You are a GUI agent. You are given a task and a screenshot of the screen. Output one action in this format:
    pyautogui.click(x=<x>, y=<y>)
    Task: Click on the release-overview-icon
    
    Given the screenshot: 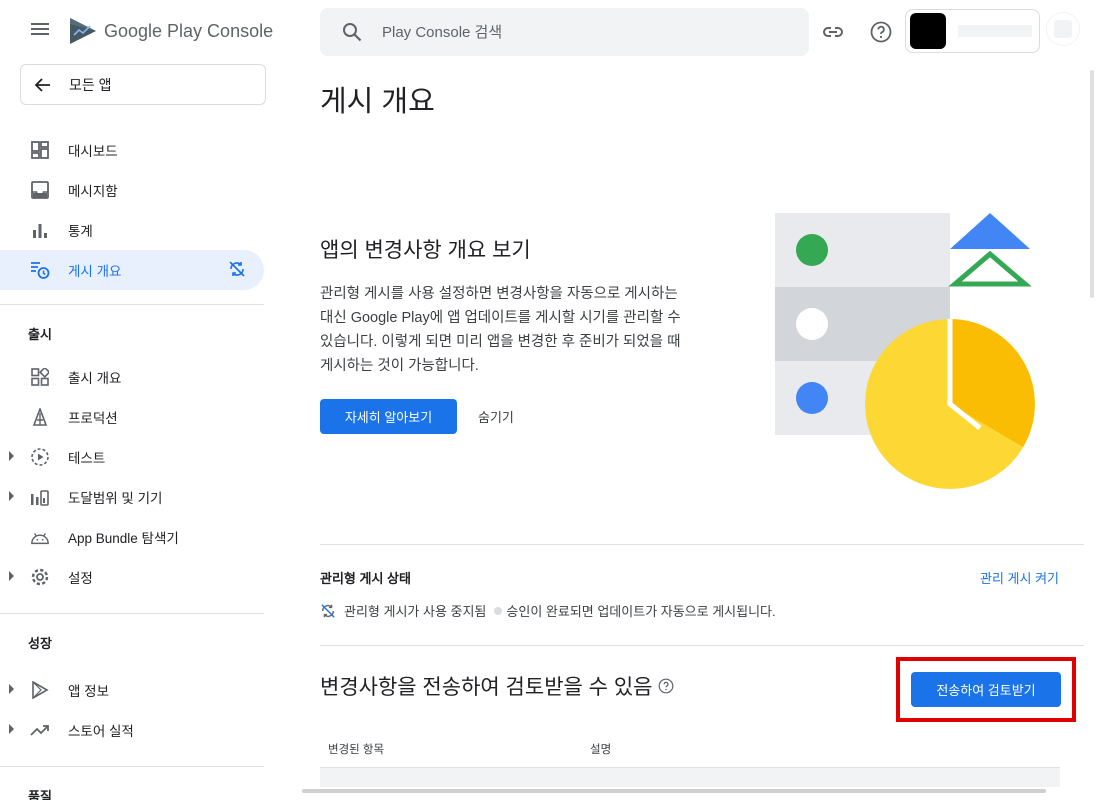 What is the action you would take?
    pyautogui.click(x=40, y=377)
    